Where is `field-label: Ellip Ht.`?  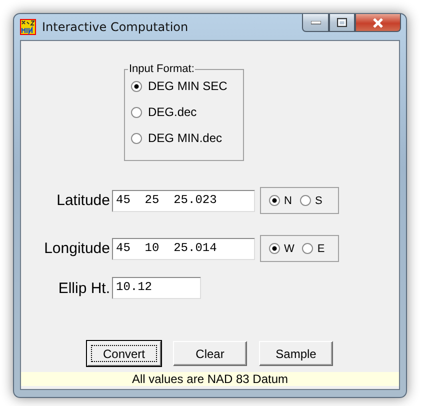 field-label: Ellip Ht. is located at coordinates (84, 288).